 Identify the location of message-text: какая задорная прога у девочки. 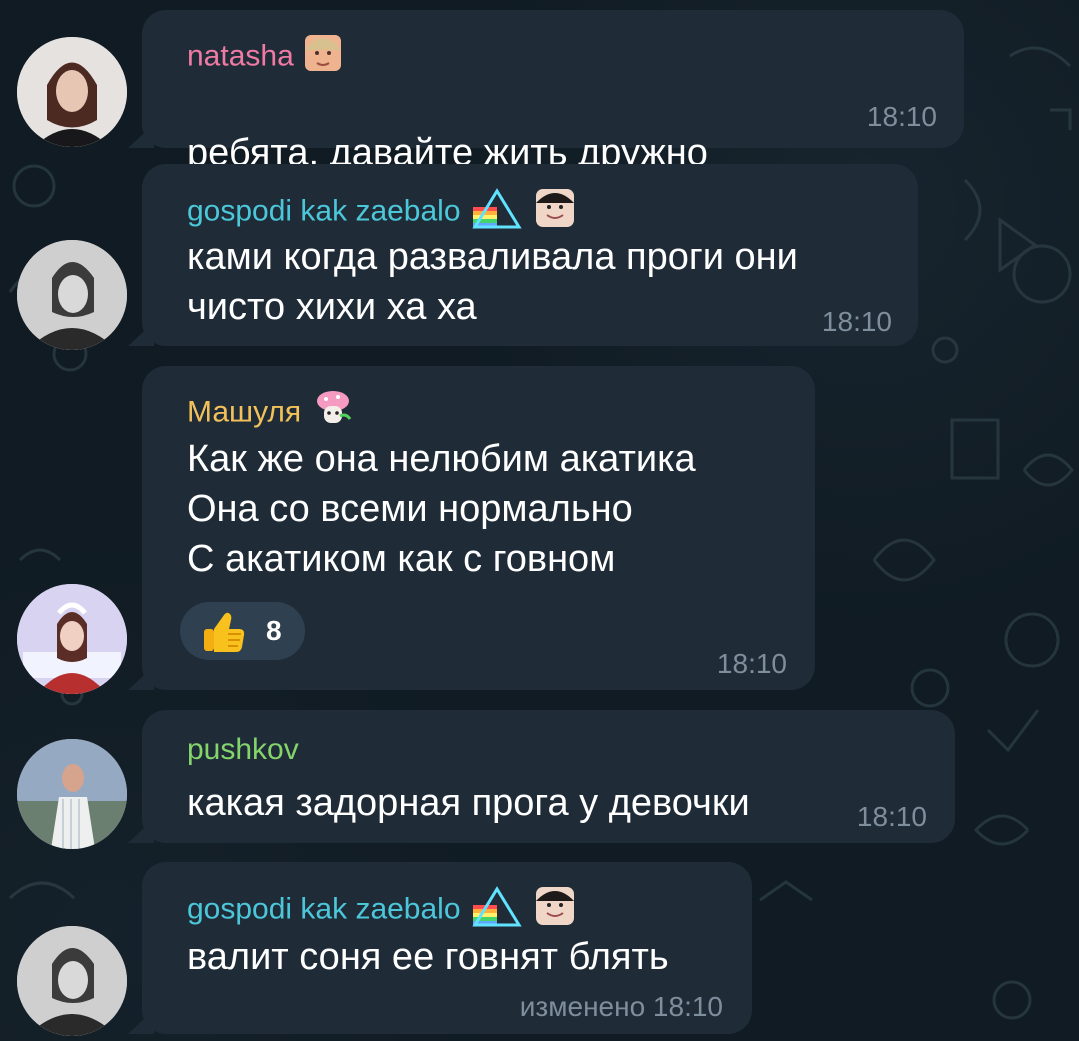
(468, 803).